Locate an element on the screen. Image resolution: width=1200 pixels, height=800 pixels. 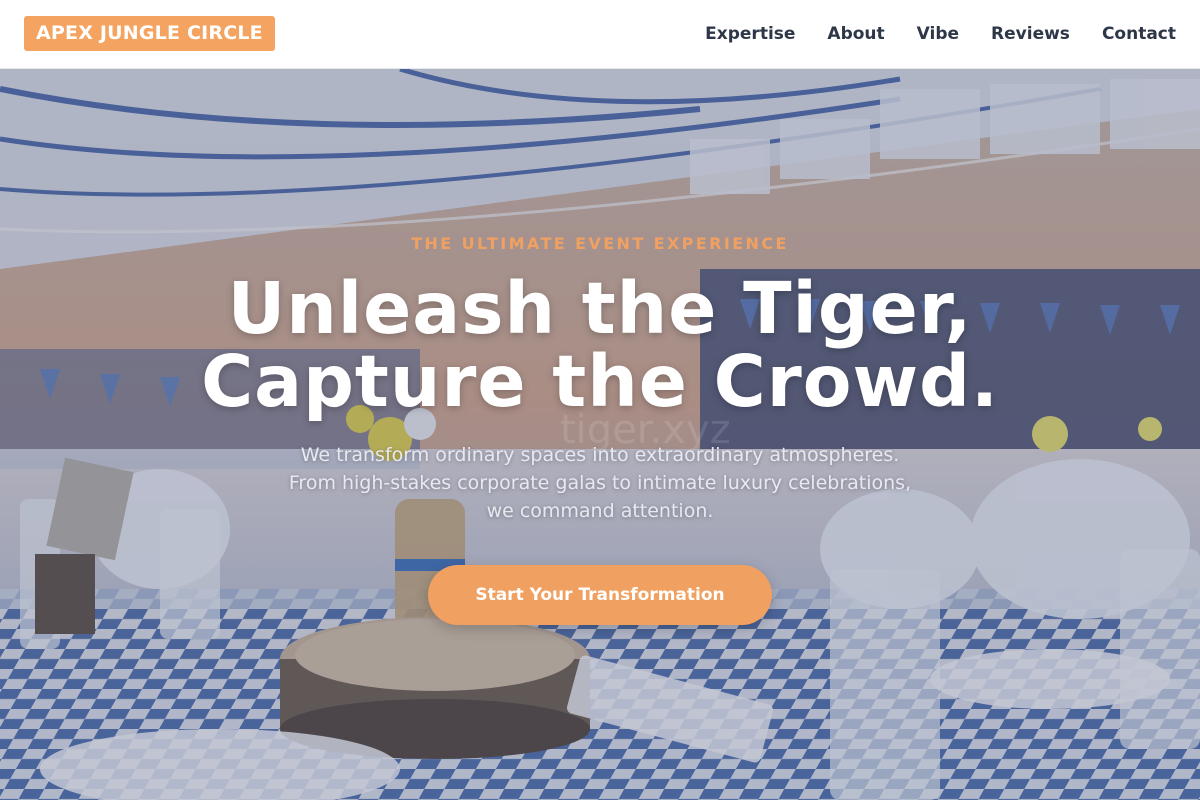
headline-line-1: Unleash the Tiger, is located at coordinates (600, 308).